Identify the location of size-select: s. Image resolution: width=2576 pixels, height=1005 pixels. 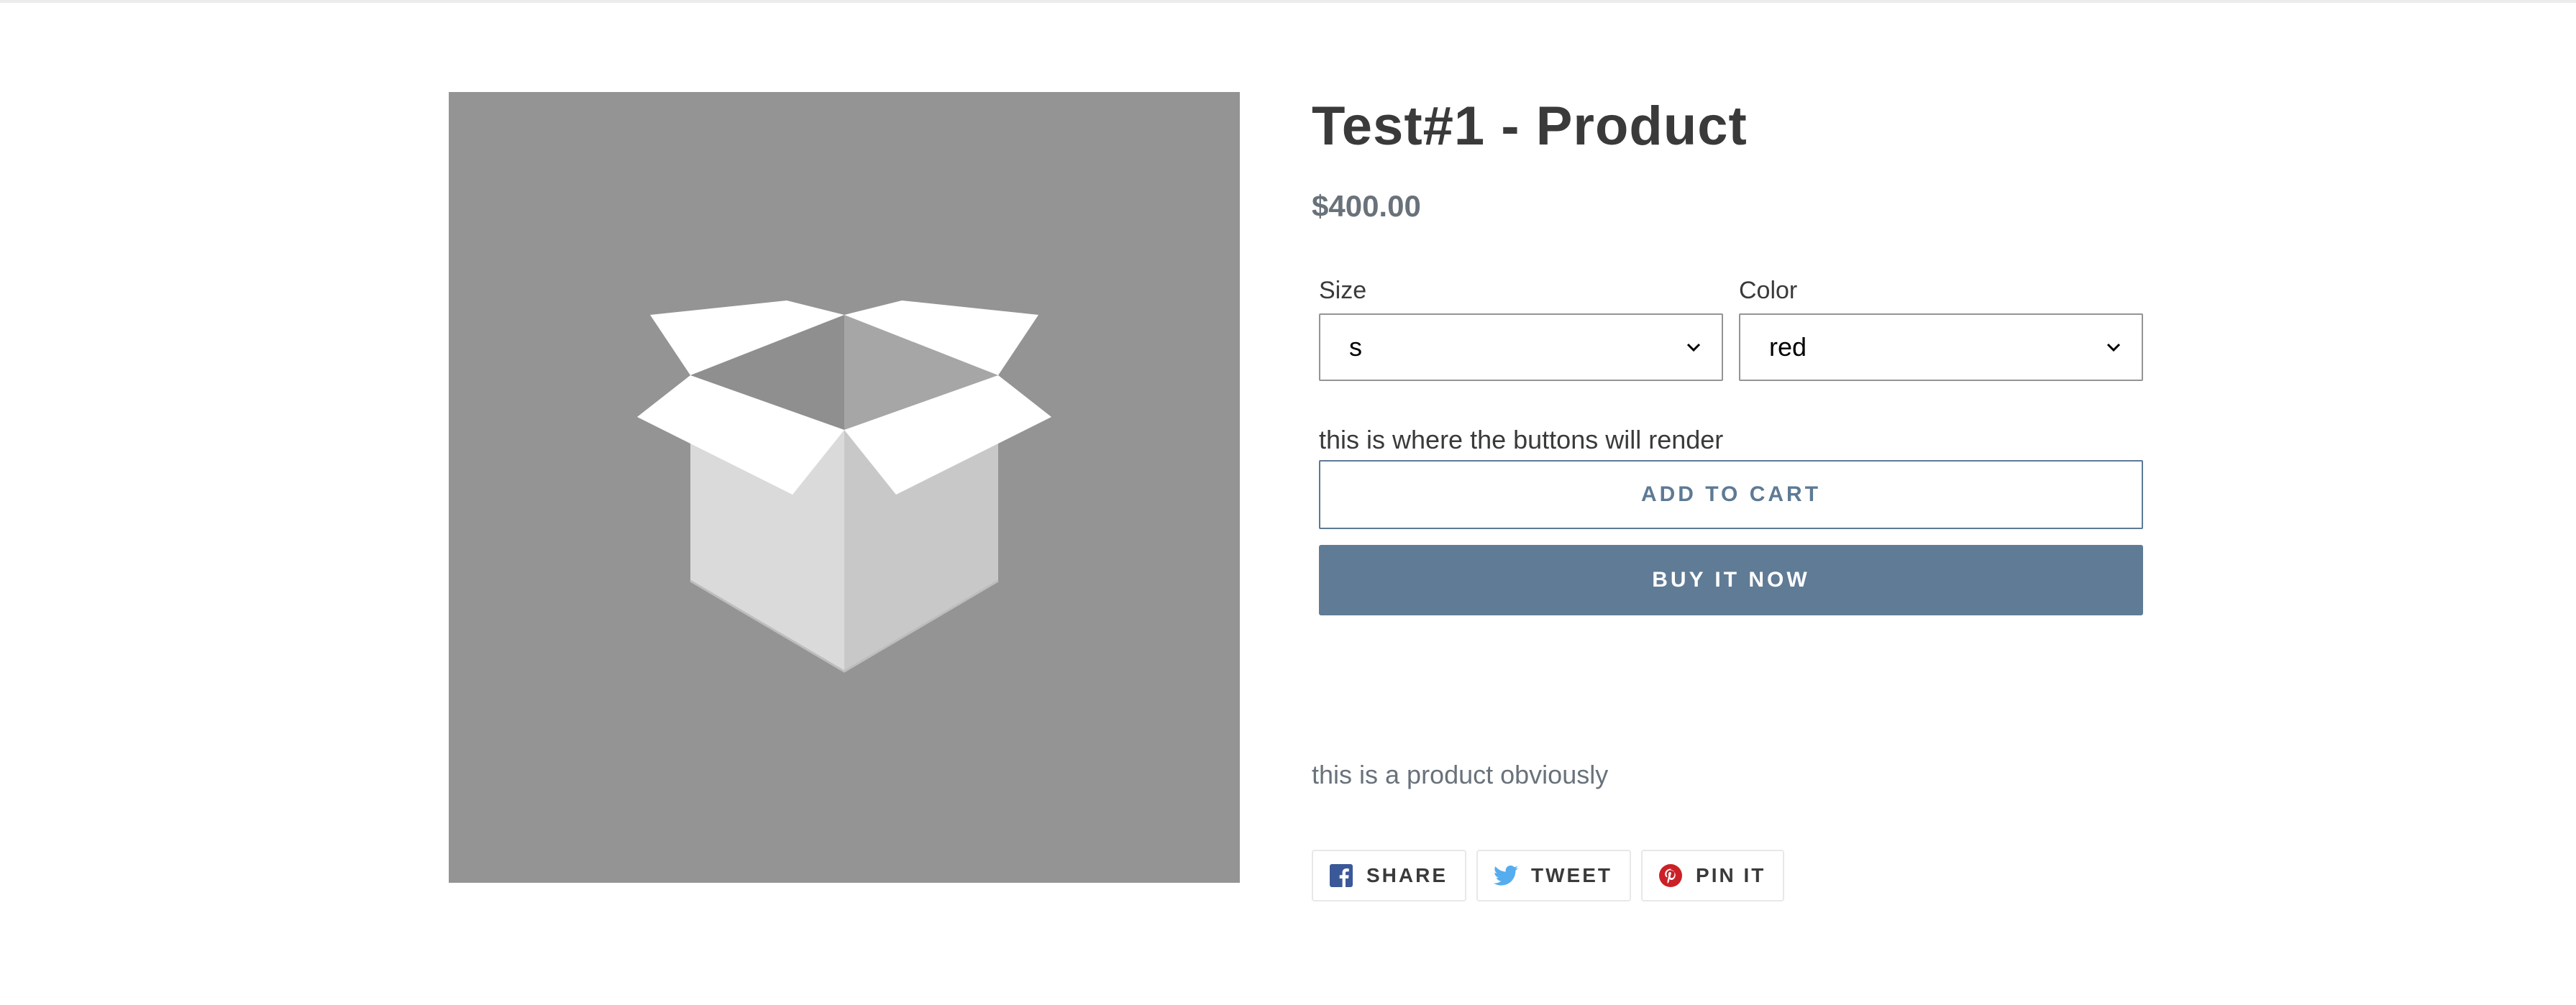
(1521, 347).